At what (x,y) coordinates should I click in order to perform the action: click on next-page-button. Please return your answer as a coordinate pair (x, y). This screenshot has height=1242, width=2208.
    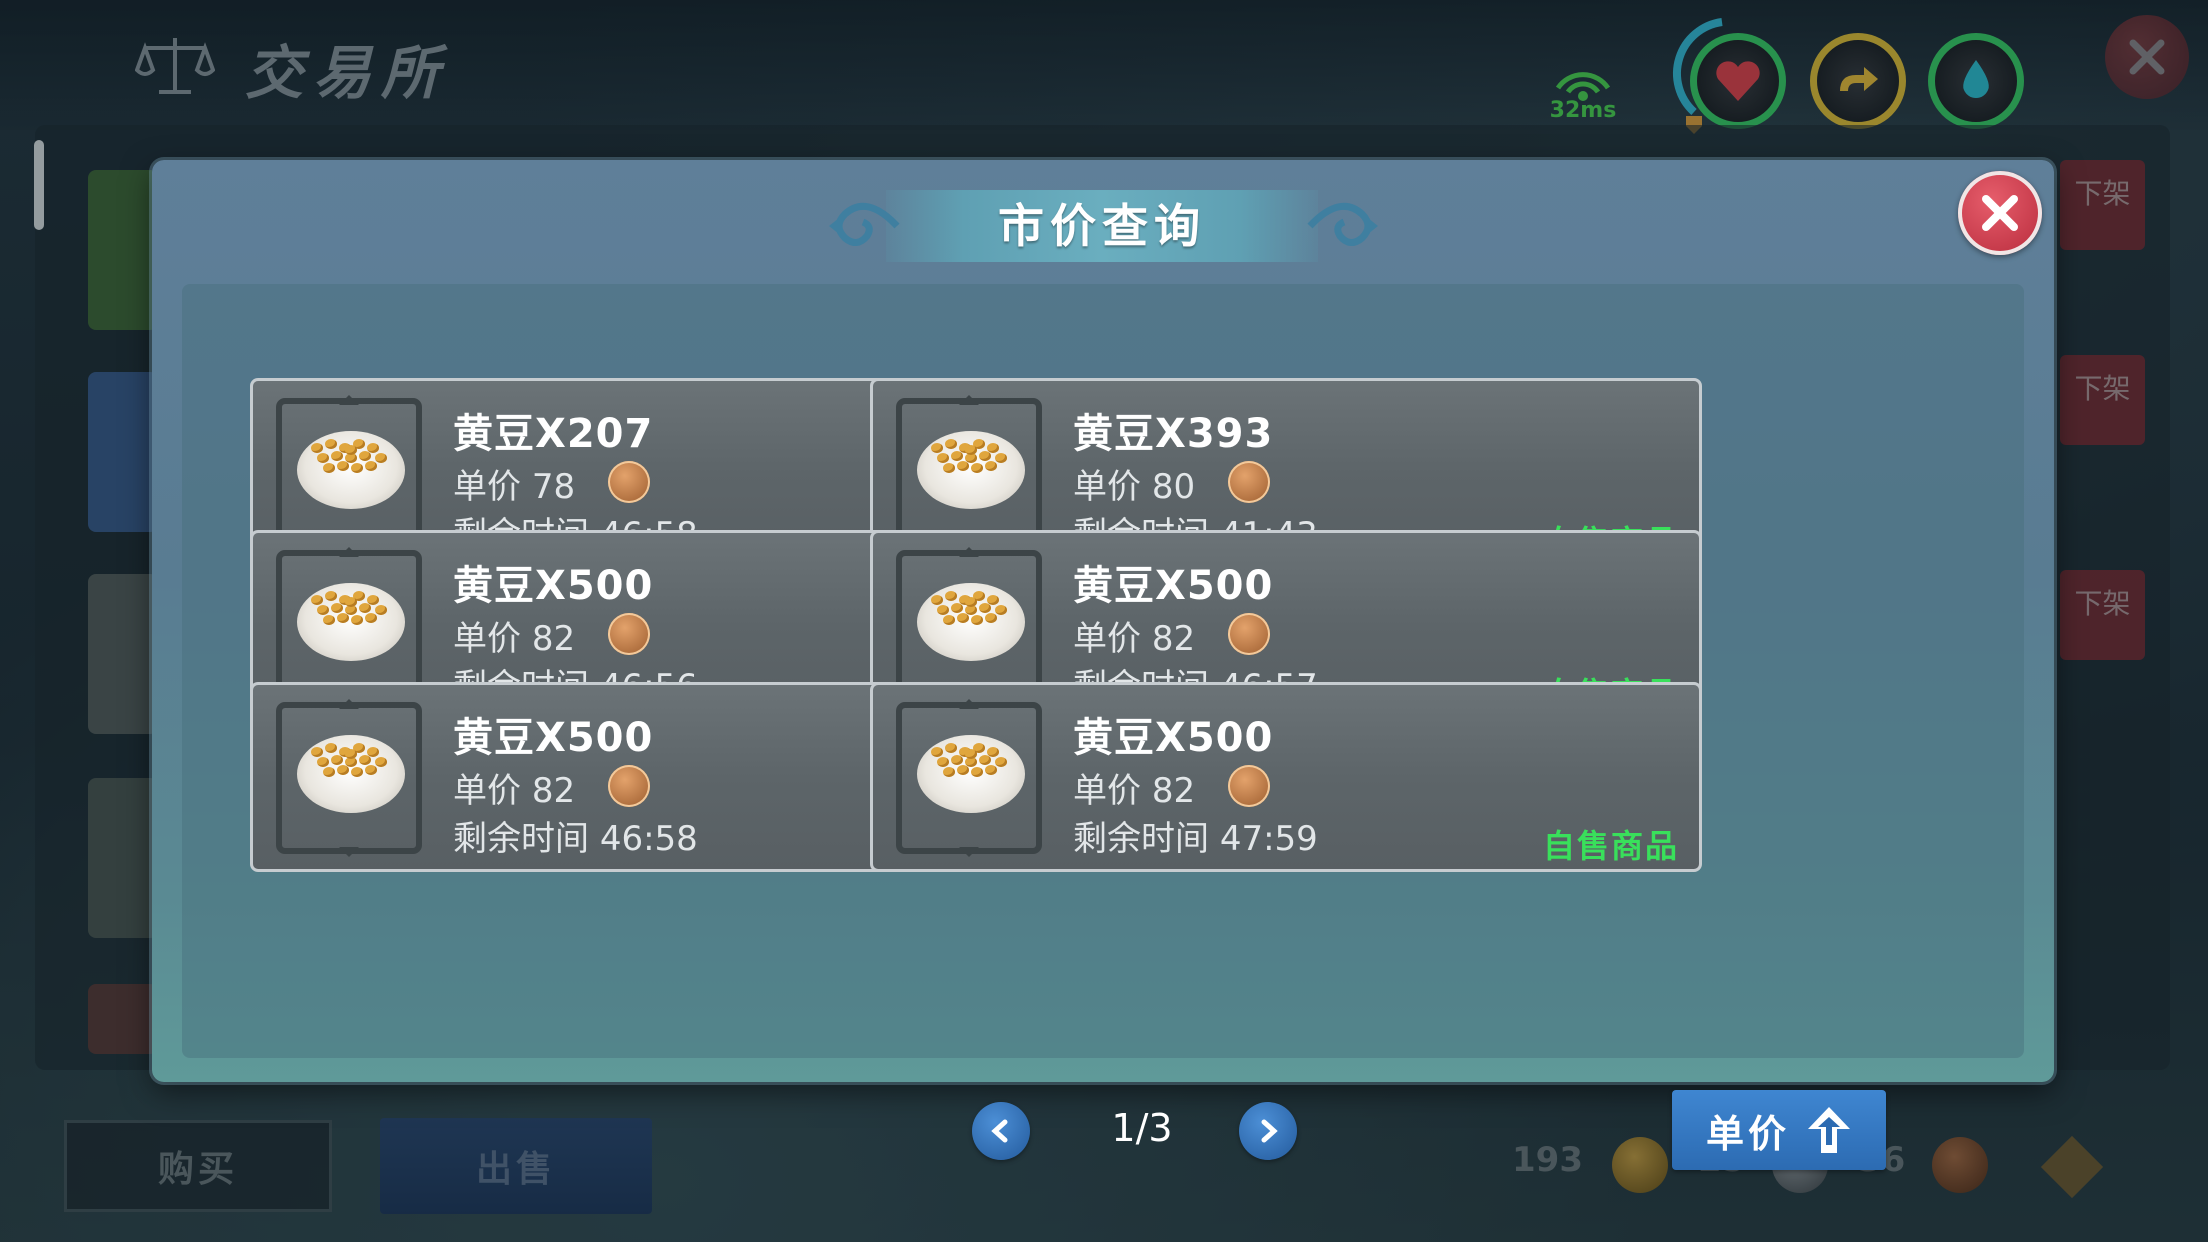
    Looking at the image, I should click on (1268, 1131).